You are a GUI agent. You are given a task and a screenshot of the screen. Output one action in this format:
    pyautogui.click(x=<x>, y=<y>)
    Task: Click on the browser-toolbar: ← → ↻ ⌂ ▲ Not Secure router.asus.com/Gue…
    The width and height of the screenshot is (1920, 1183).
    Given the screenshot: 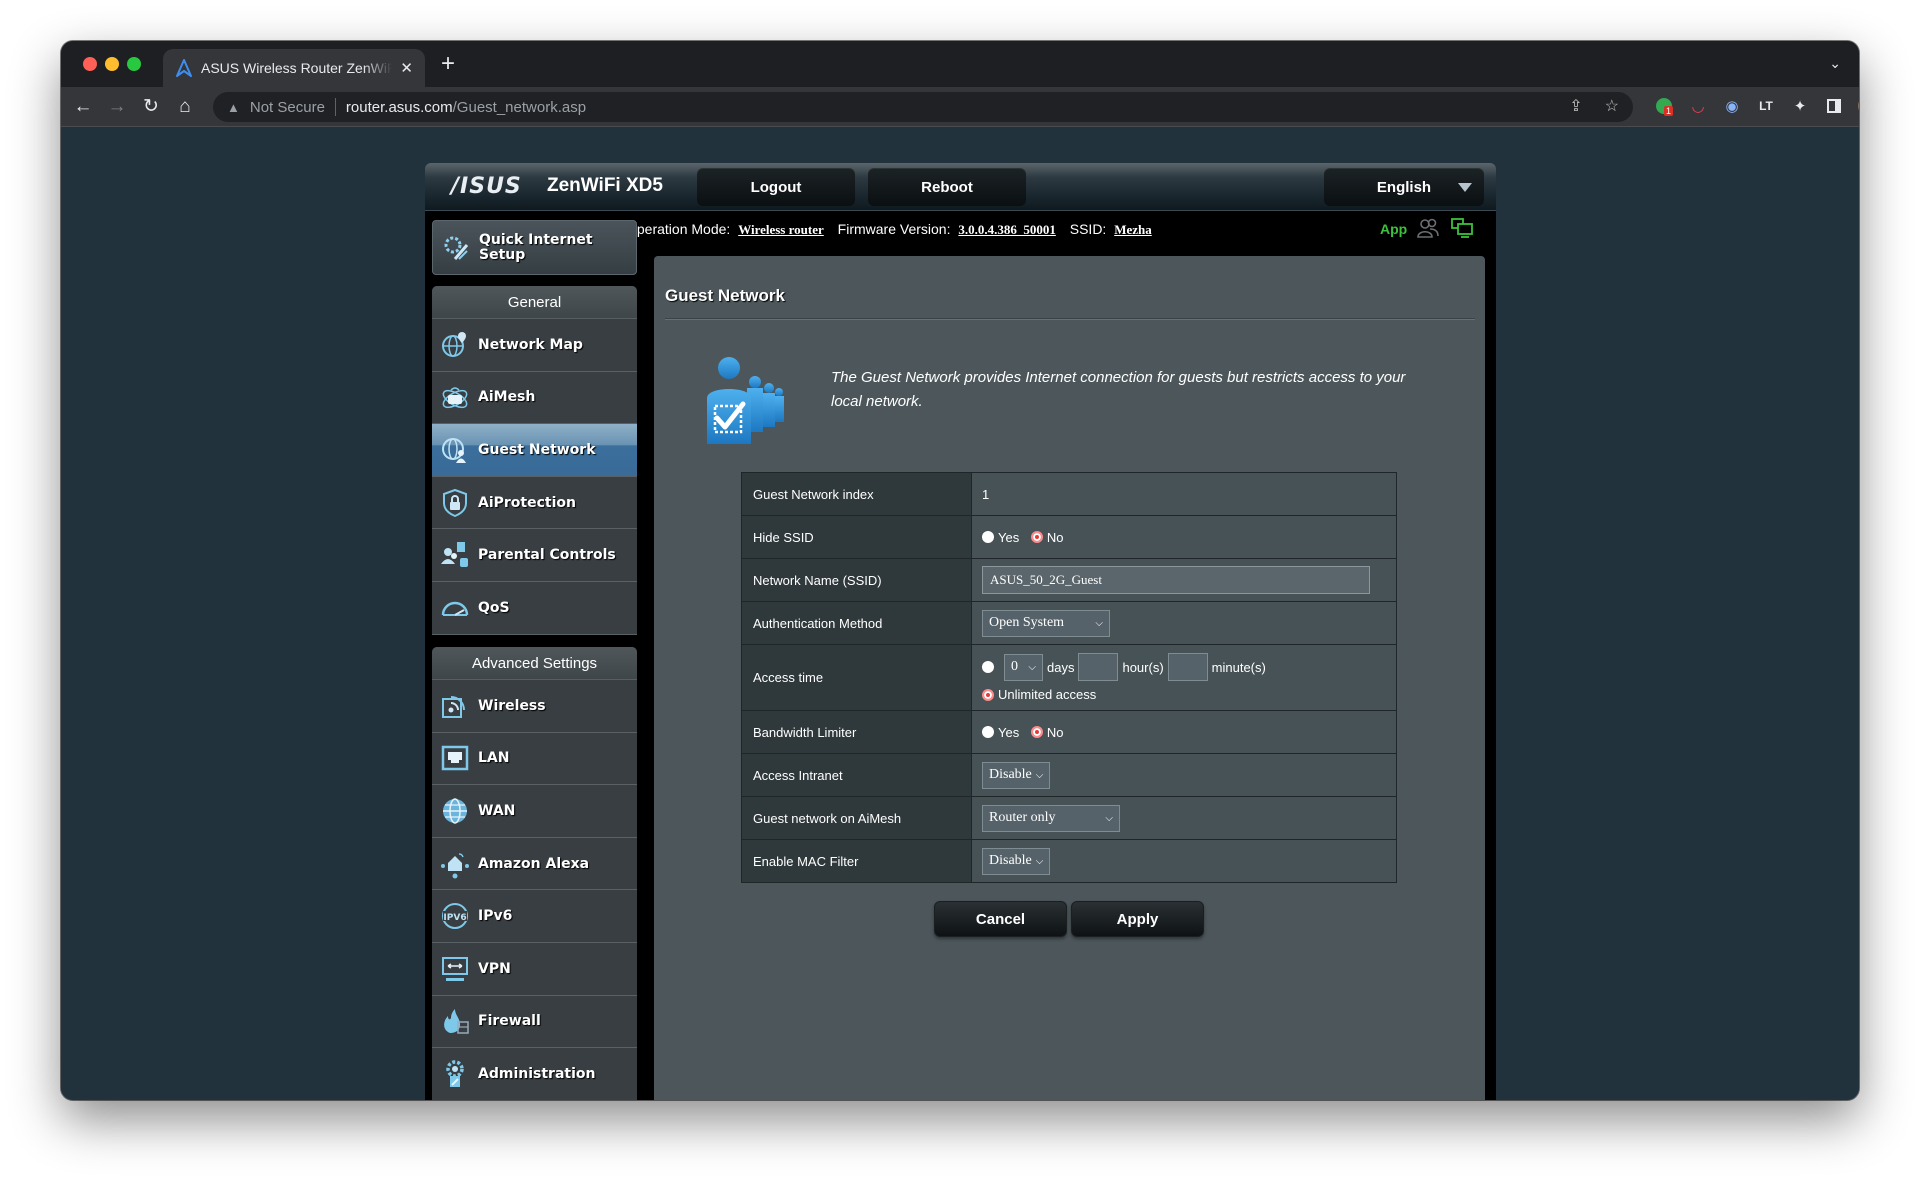 What is the action you would take?
    pyautogui.click(x=960, y=107)
    